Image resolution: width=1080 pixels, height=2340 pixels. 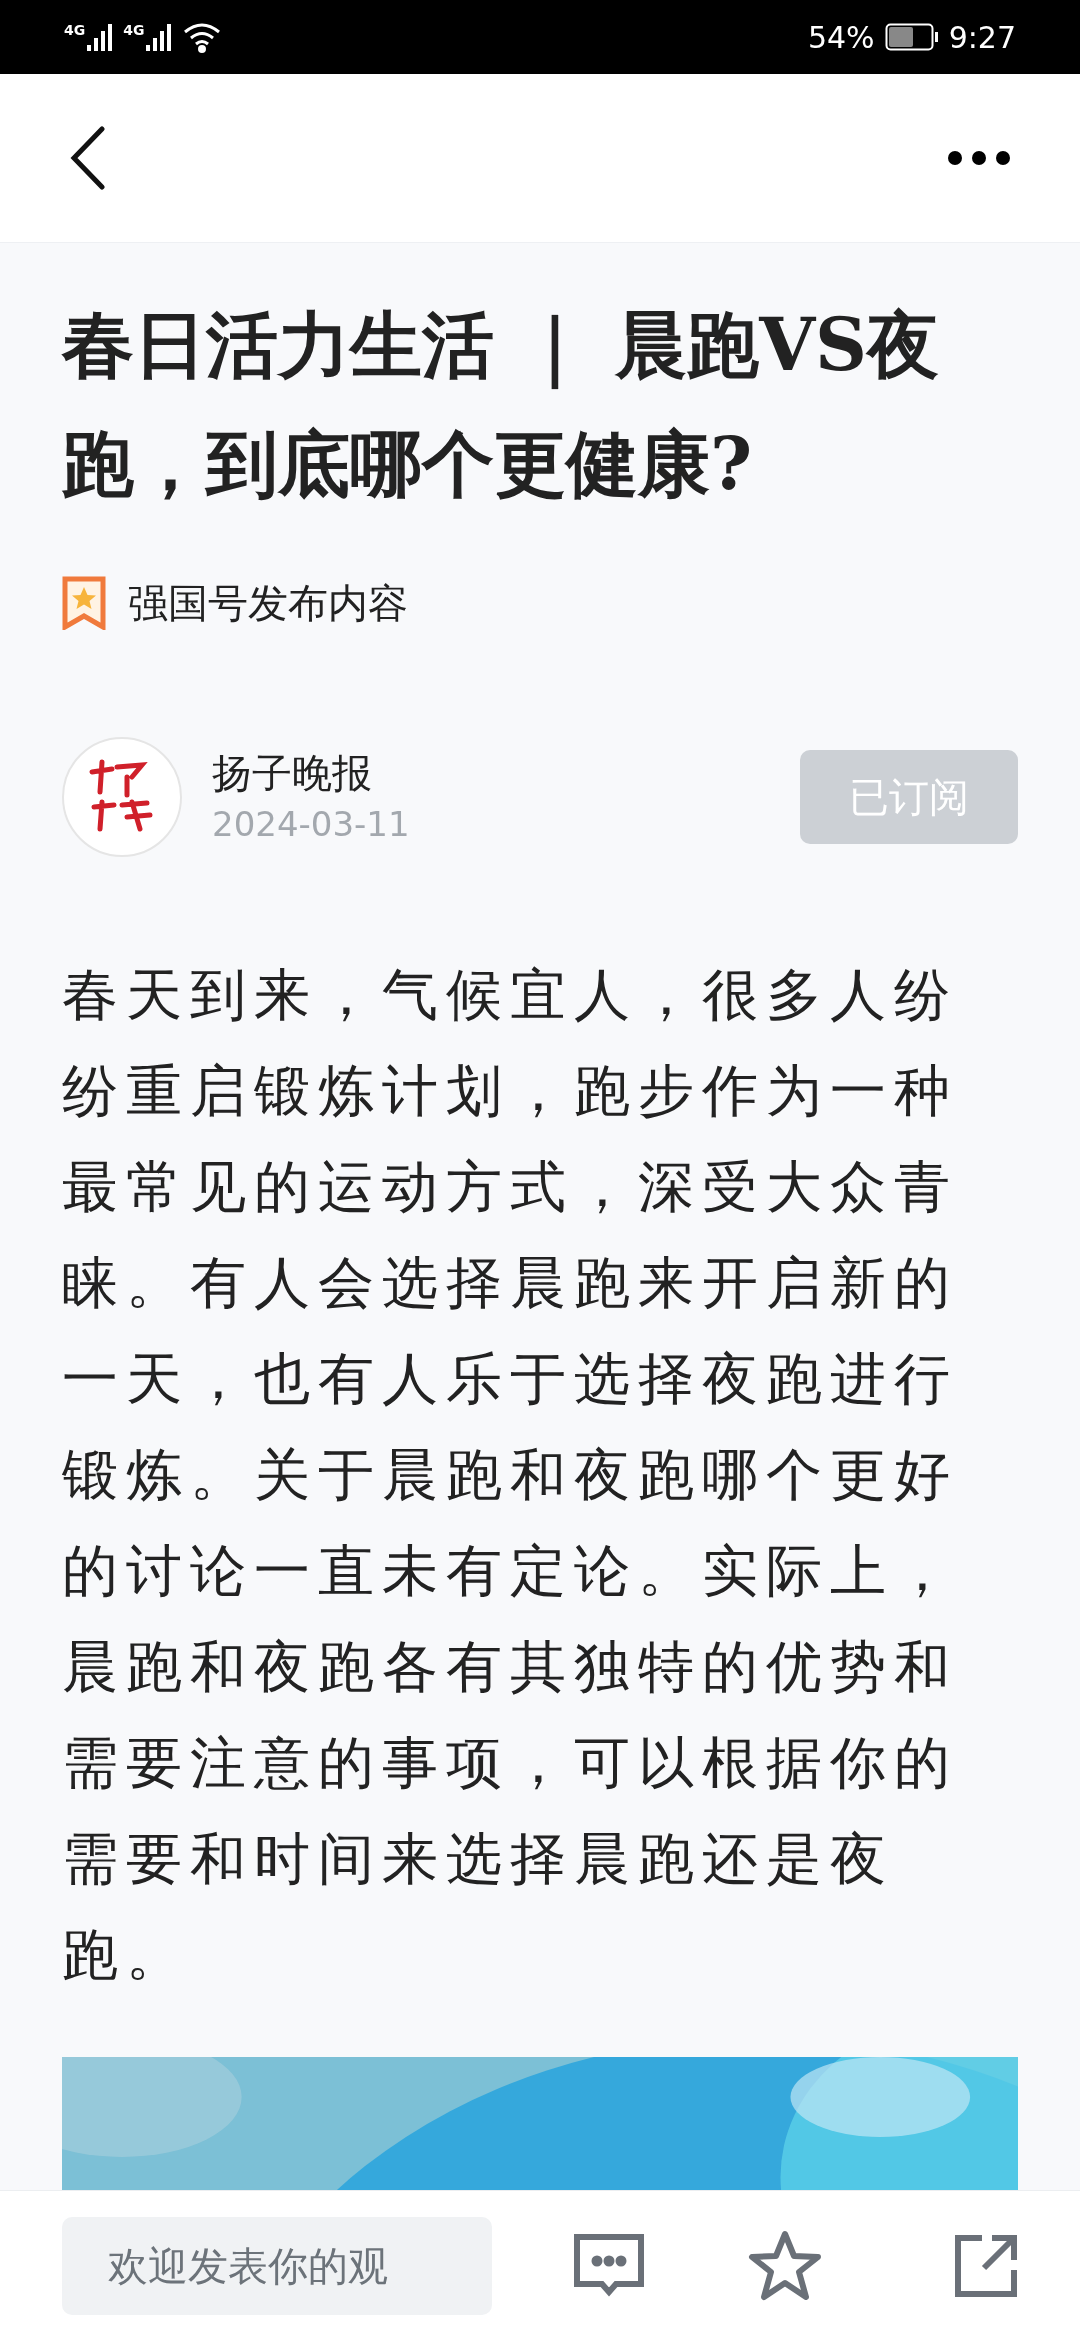 I want to click on star-icon, so click(x=785, y=2265).